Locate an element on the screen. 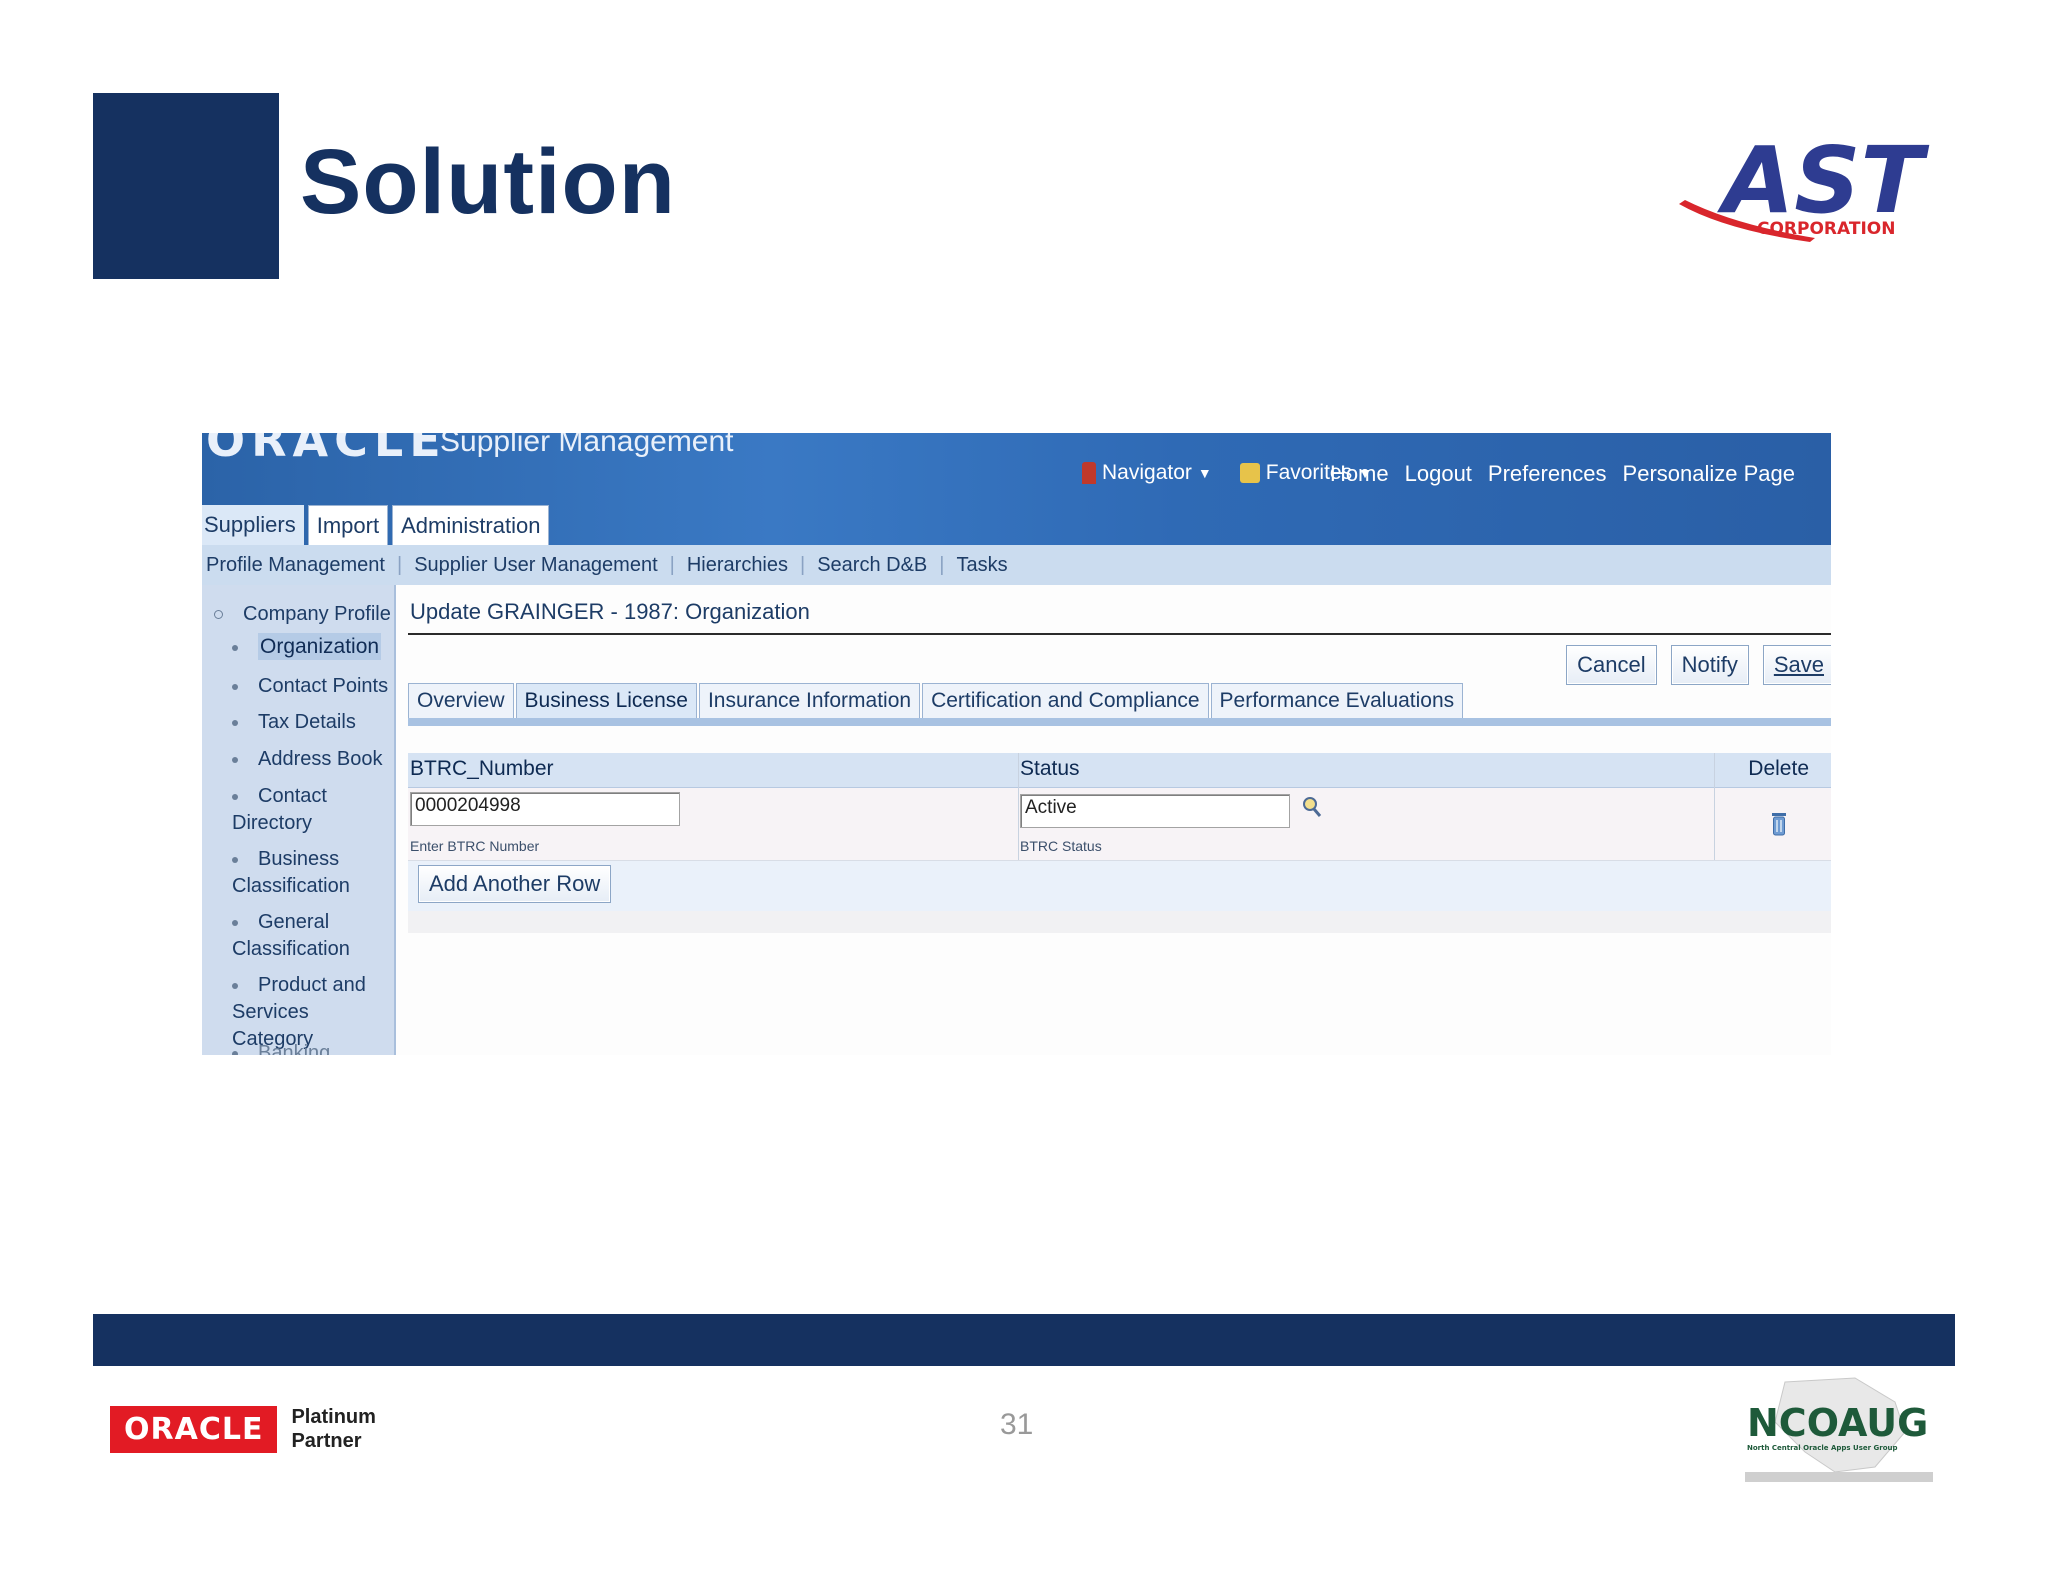 The image size is (2048, 1582). subnav-search-dnb: Search D&B is located at coordinates (872, 565).